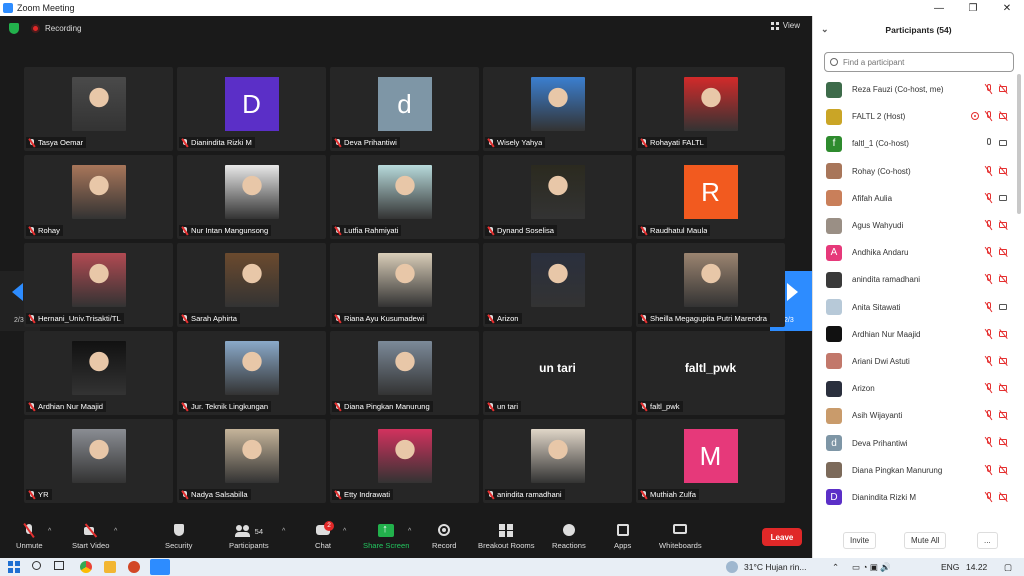 The height and width of the screenshot is (576, 1024). What do you see at coordinates (98, 109) in the screenshot?
I see `video-tile: Tasya Oemar` at bounding box center [98, 109].